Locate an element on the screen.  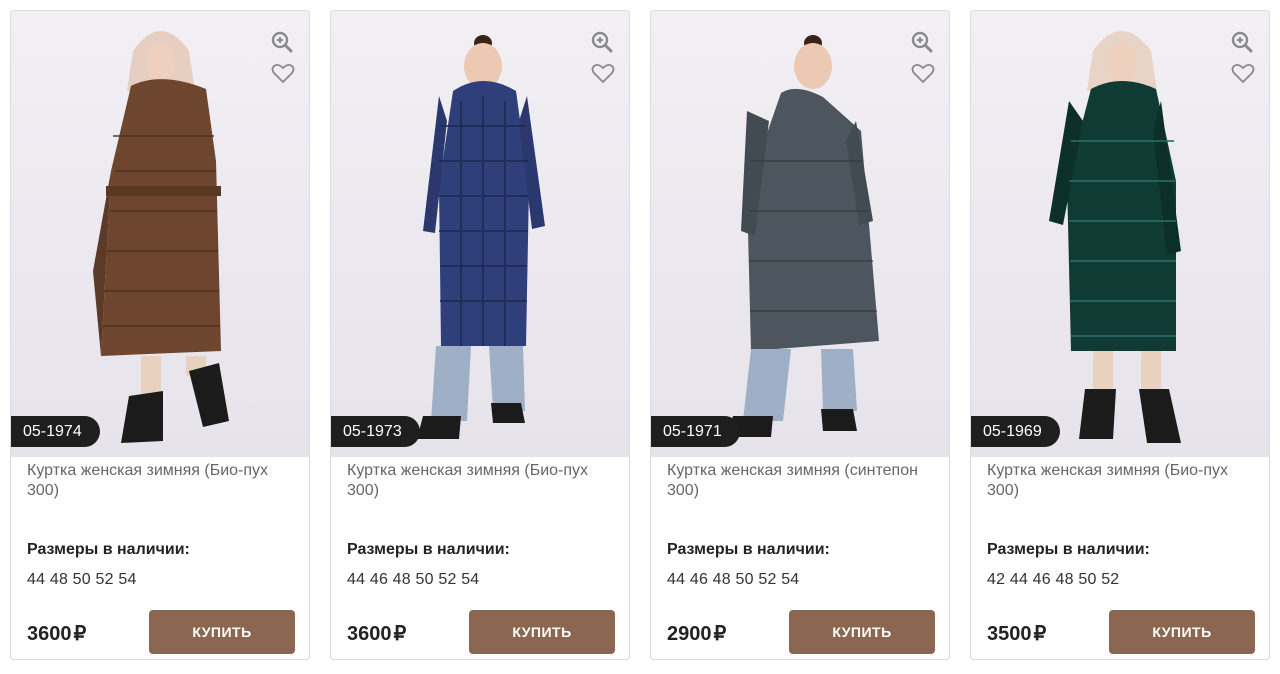
sku-badge: 05-1973 is located at coordinates (375, 431).